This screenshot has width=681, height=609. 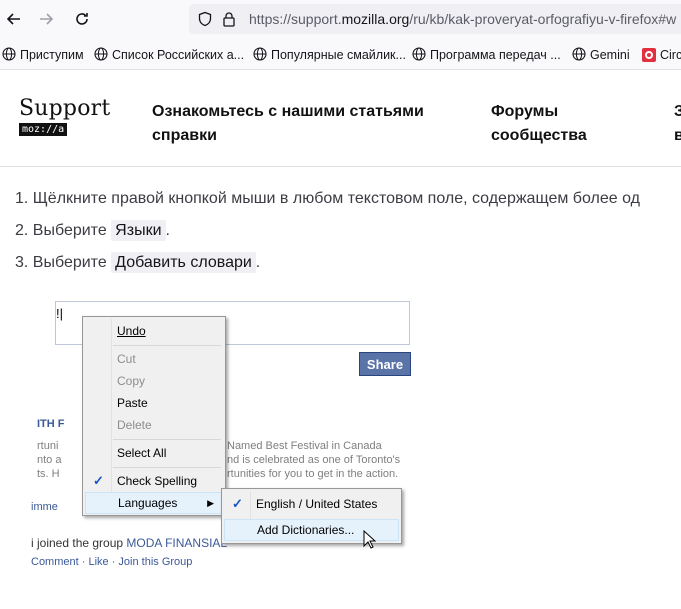 I want to click on step-2-text: 2. Выберите, so click(x=63, y=230).